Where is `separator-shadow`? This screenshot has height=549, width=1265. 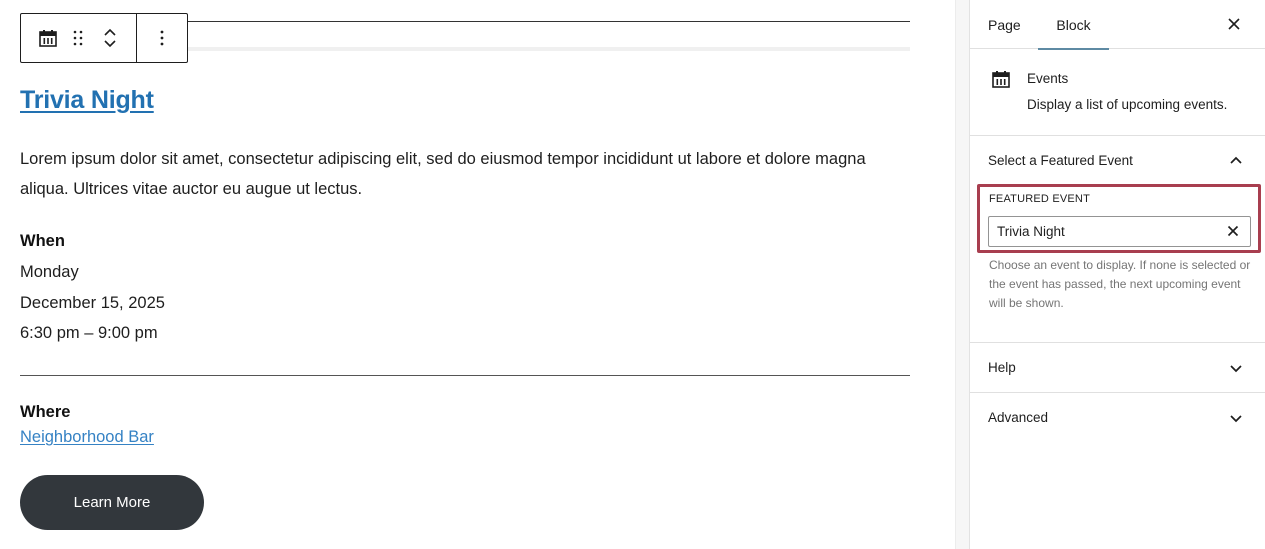 separator-shadow is located at coordinates (549, 49).